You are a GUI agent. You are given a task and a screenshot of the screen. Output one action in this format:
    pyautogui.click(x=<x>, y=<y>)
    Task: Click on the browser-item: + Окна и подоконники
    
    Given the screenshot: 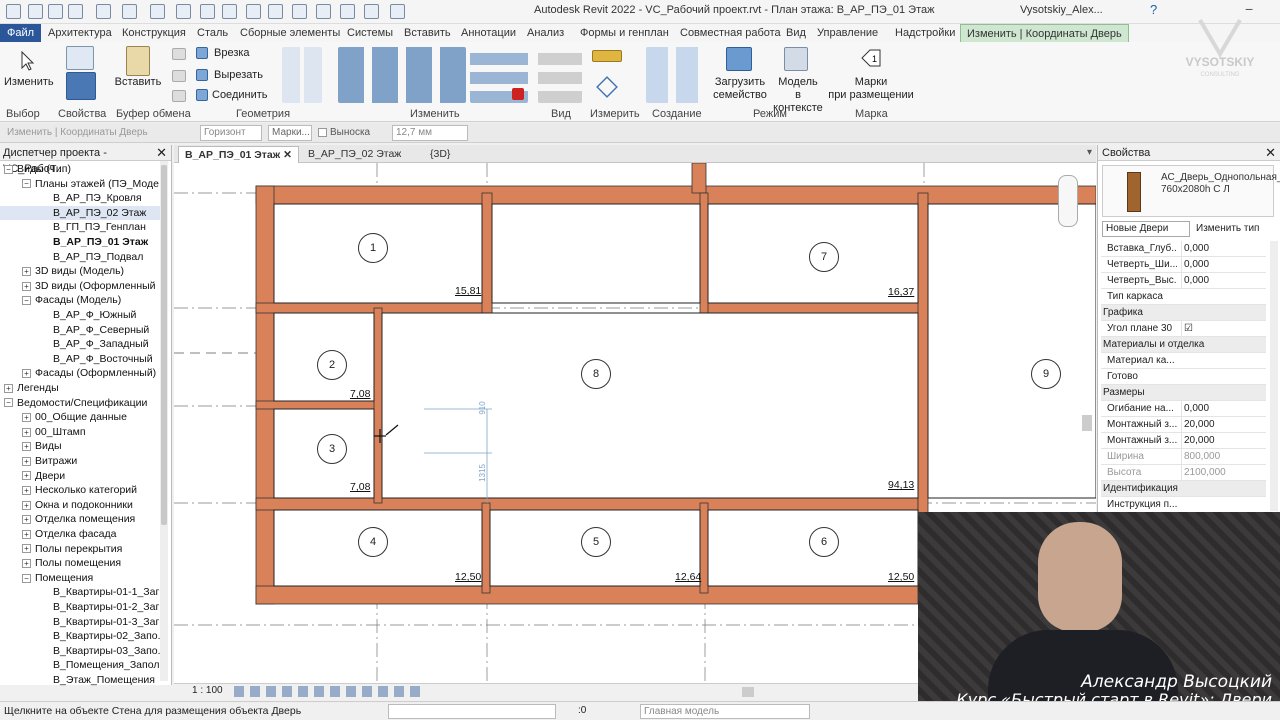 What is the action you would take?
    pyautogui.click(x=81, y=505)
    